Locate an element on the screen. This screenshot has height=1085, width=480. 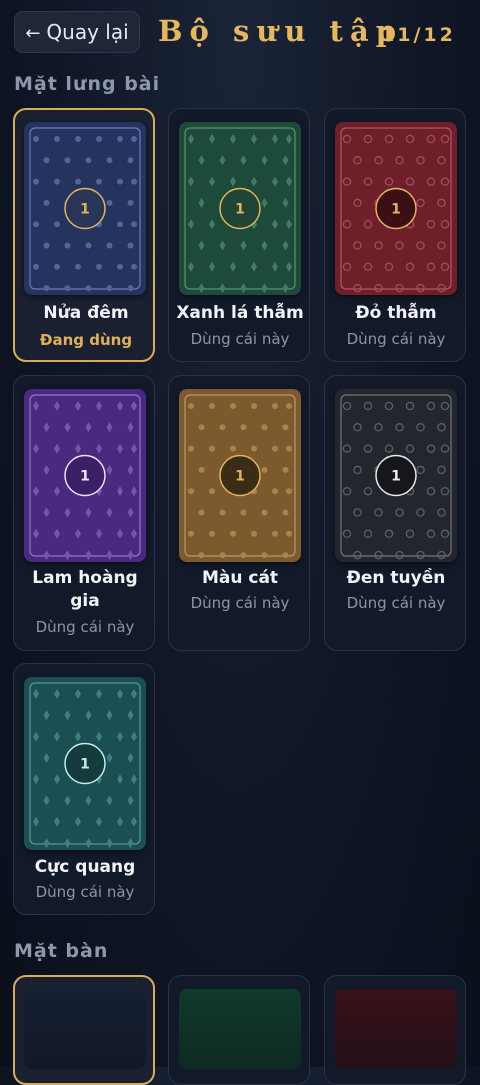
card-back-tile-den-tuyen: 1 Đen tuyền Dùng cái này is located at coordinates (395, 513).